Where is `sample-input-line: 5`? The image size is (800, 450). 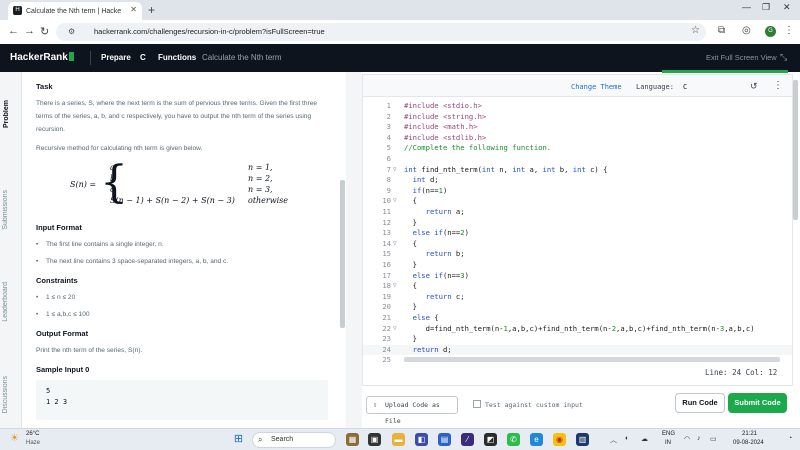 sample-input-line: 5 is located at coordinates (48, 391).